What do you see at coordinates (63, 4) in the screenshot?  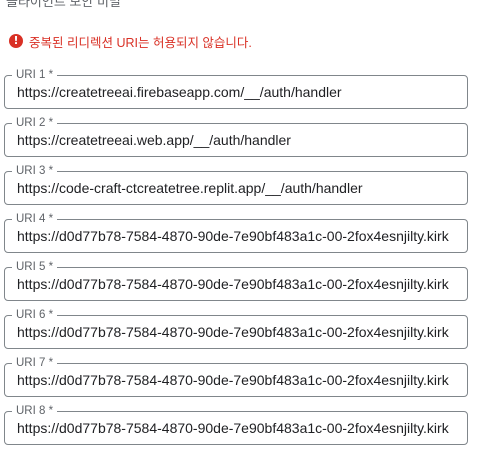 I see `section-heading-cut: 클라이언트 보안 비밀` at bounding box center [63, 4].